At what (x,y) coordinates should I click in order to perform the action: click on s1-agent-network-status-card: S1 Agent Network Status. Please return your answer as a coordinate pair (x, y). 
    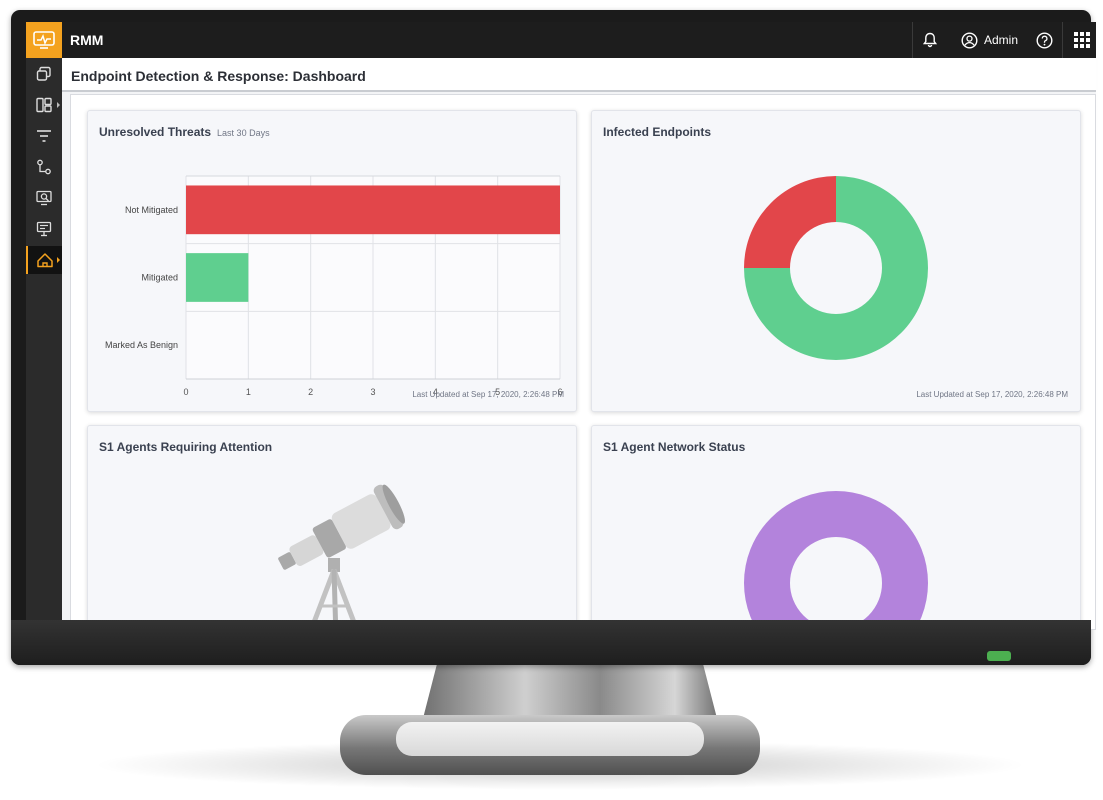
    Looking at the image, I should click on (836, 527).